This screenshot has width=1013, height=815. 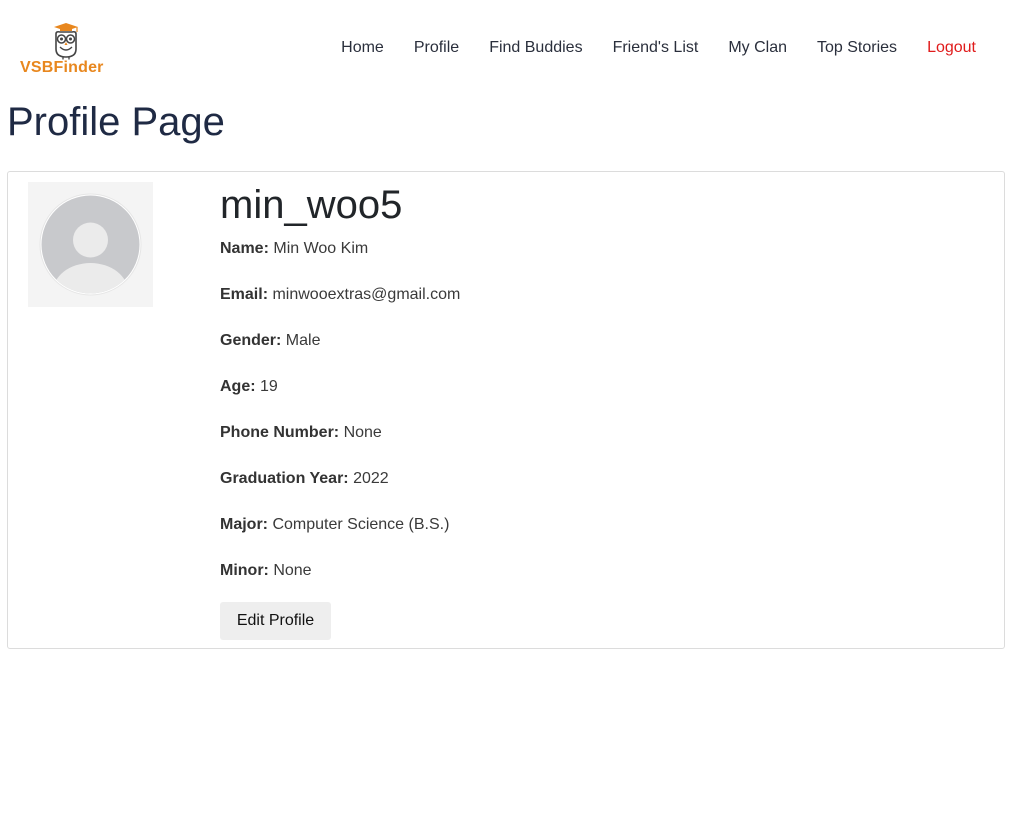 I want to click on field-label: Gender:, so click(x=251, y=340).